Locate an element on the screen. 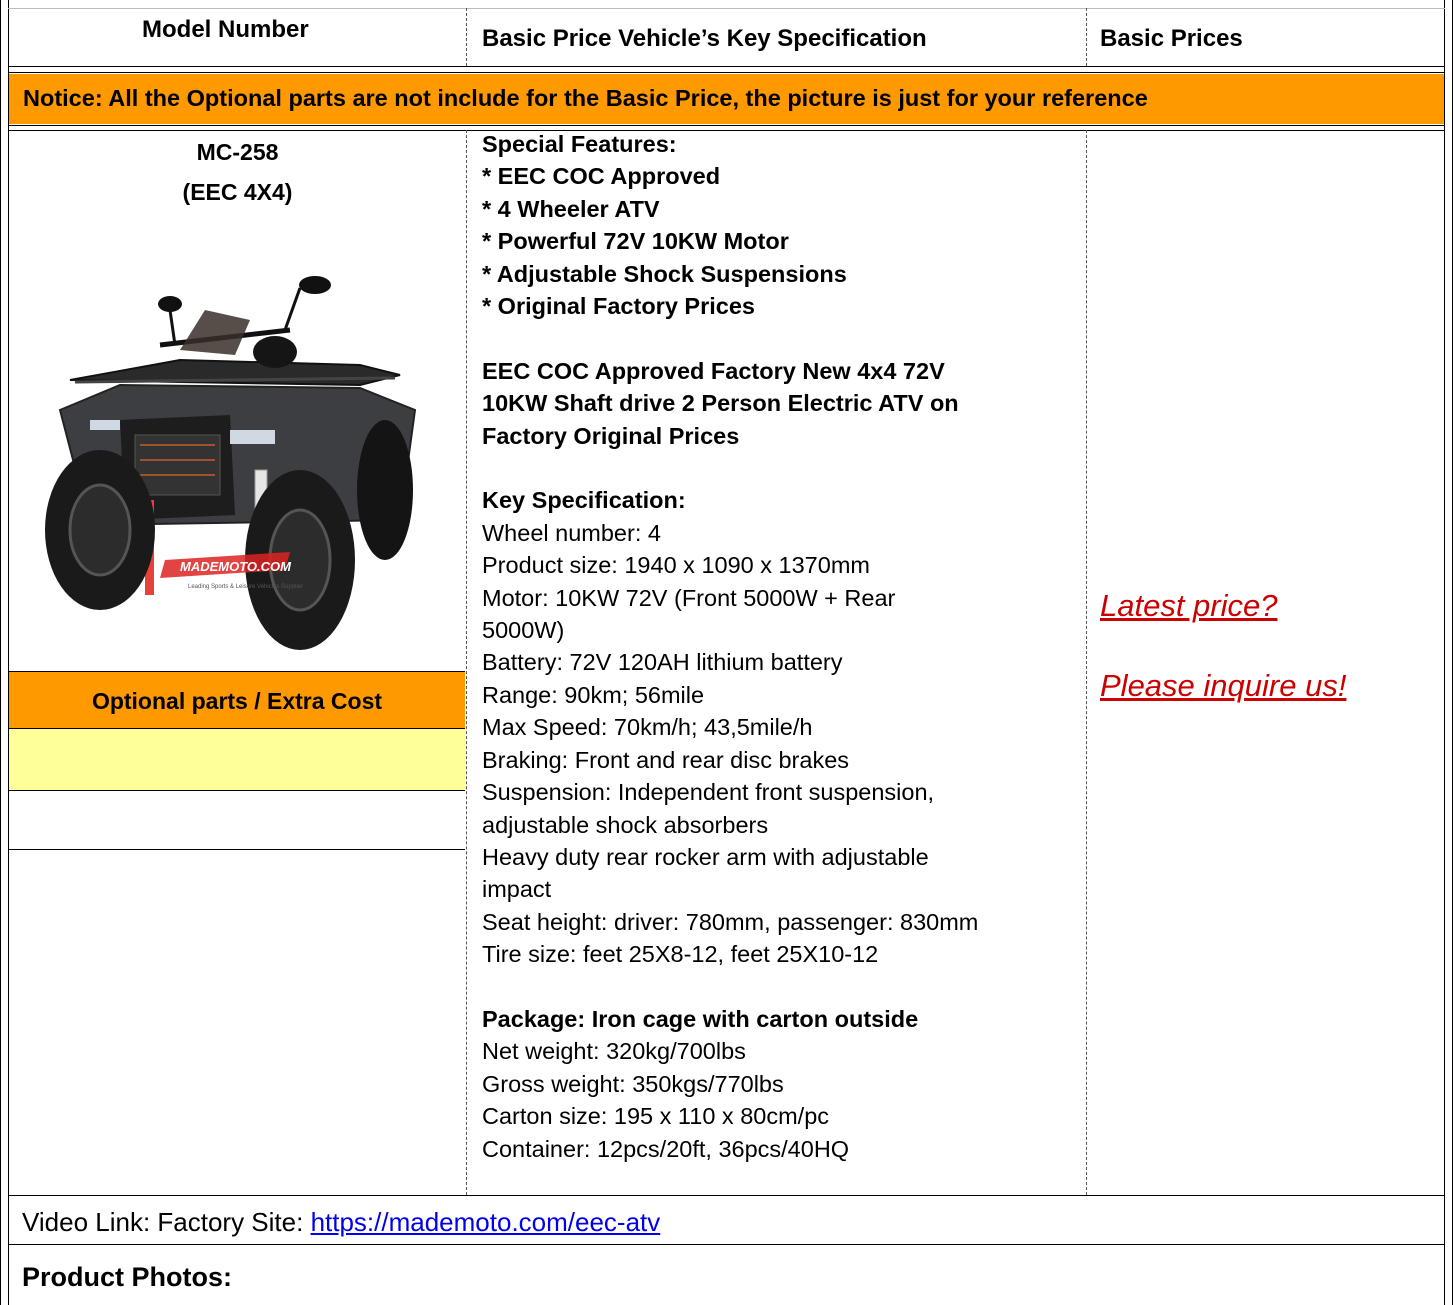  border-left-outer is located at coordinates (0, 652).